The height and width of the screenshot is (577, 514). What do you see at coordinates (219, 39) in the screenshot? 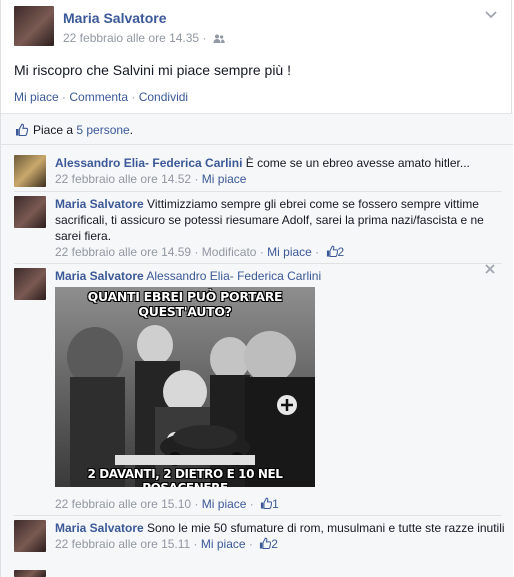
I see `friends-audience-icon` at bounding box center [219, 39].